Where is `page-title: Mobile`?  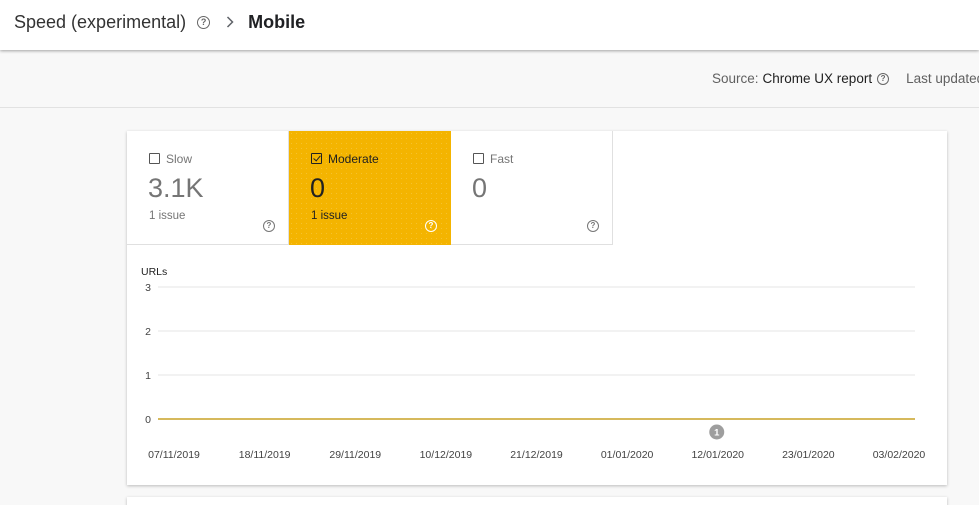 page-title: Mobile is located at coordinates (277, 21).